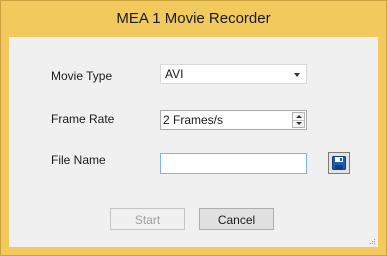 Image resolution: width=387 pixels, height=256 pixels. Describe the element at coordinates (174, 74) in the screenshot. I see `movie-type-value: AVI` at that location.